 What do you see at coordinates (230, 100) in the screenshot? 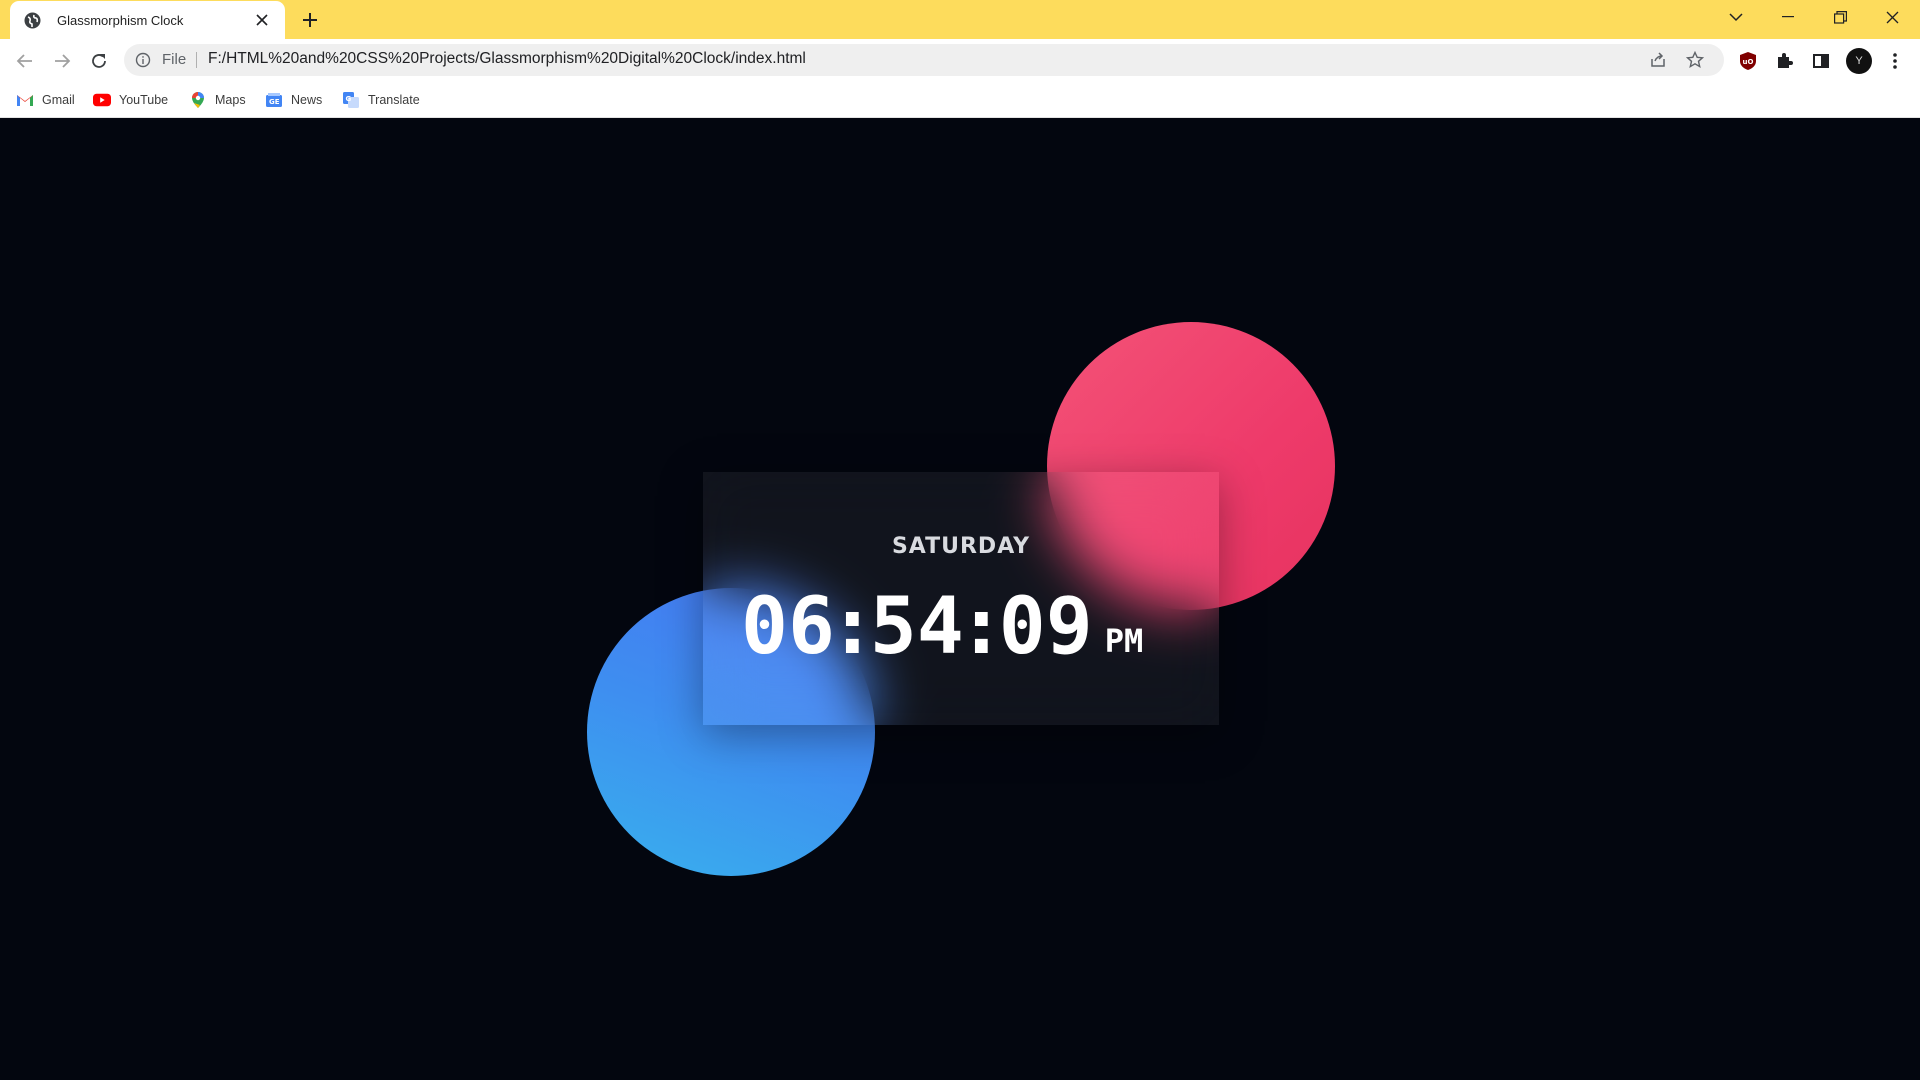
I see `bookmark-label: Maps` at bounding box center [230, 100].